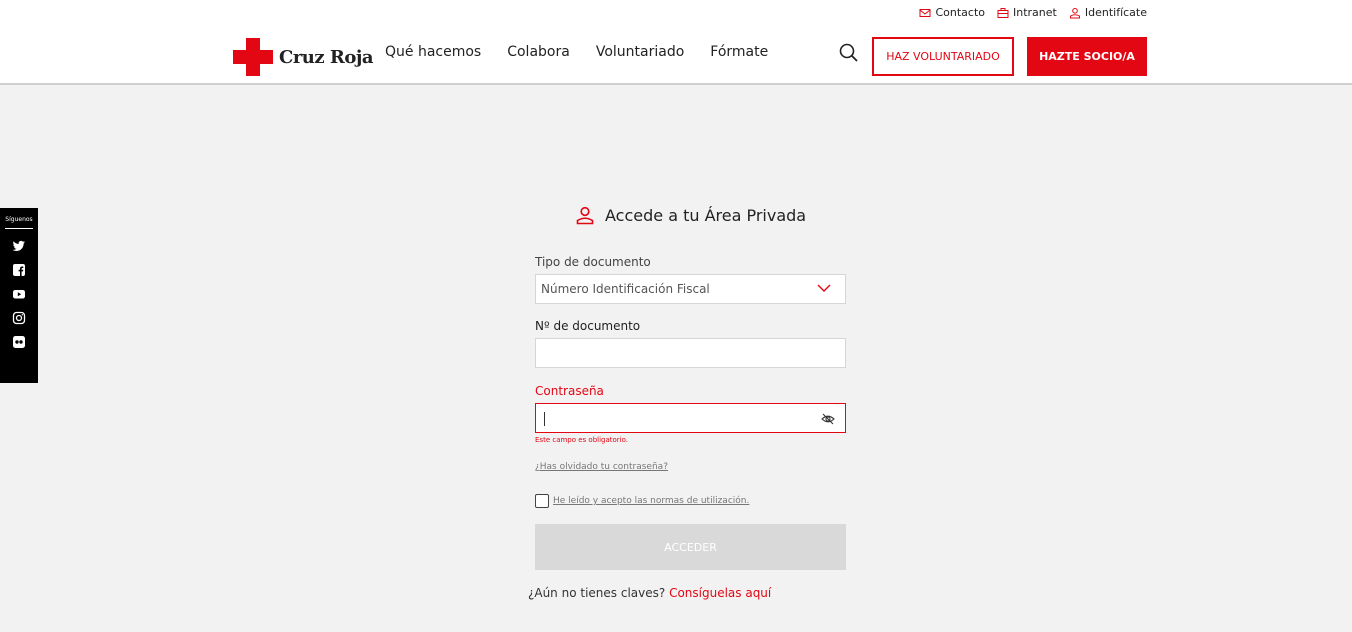 This screenshot has width=1352, height=632. I want to click on doc-number-input, so click(690, 353).